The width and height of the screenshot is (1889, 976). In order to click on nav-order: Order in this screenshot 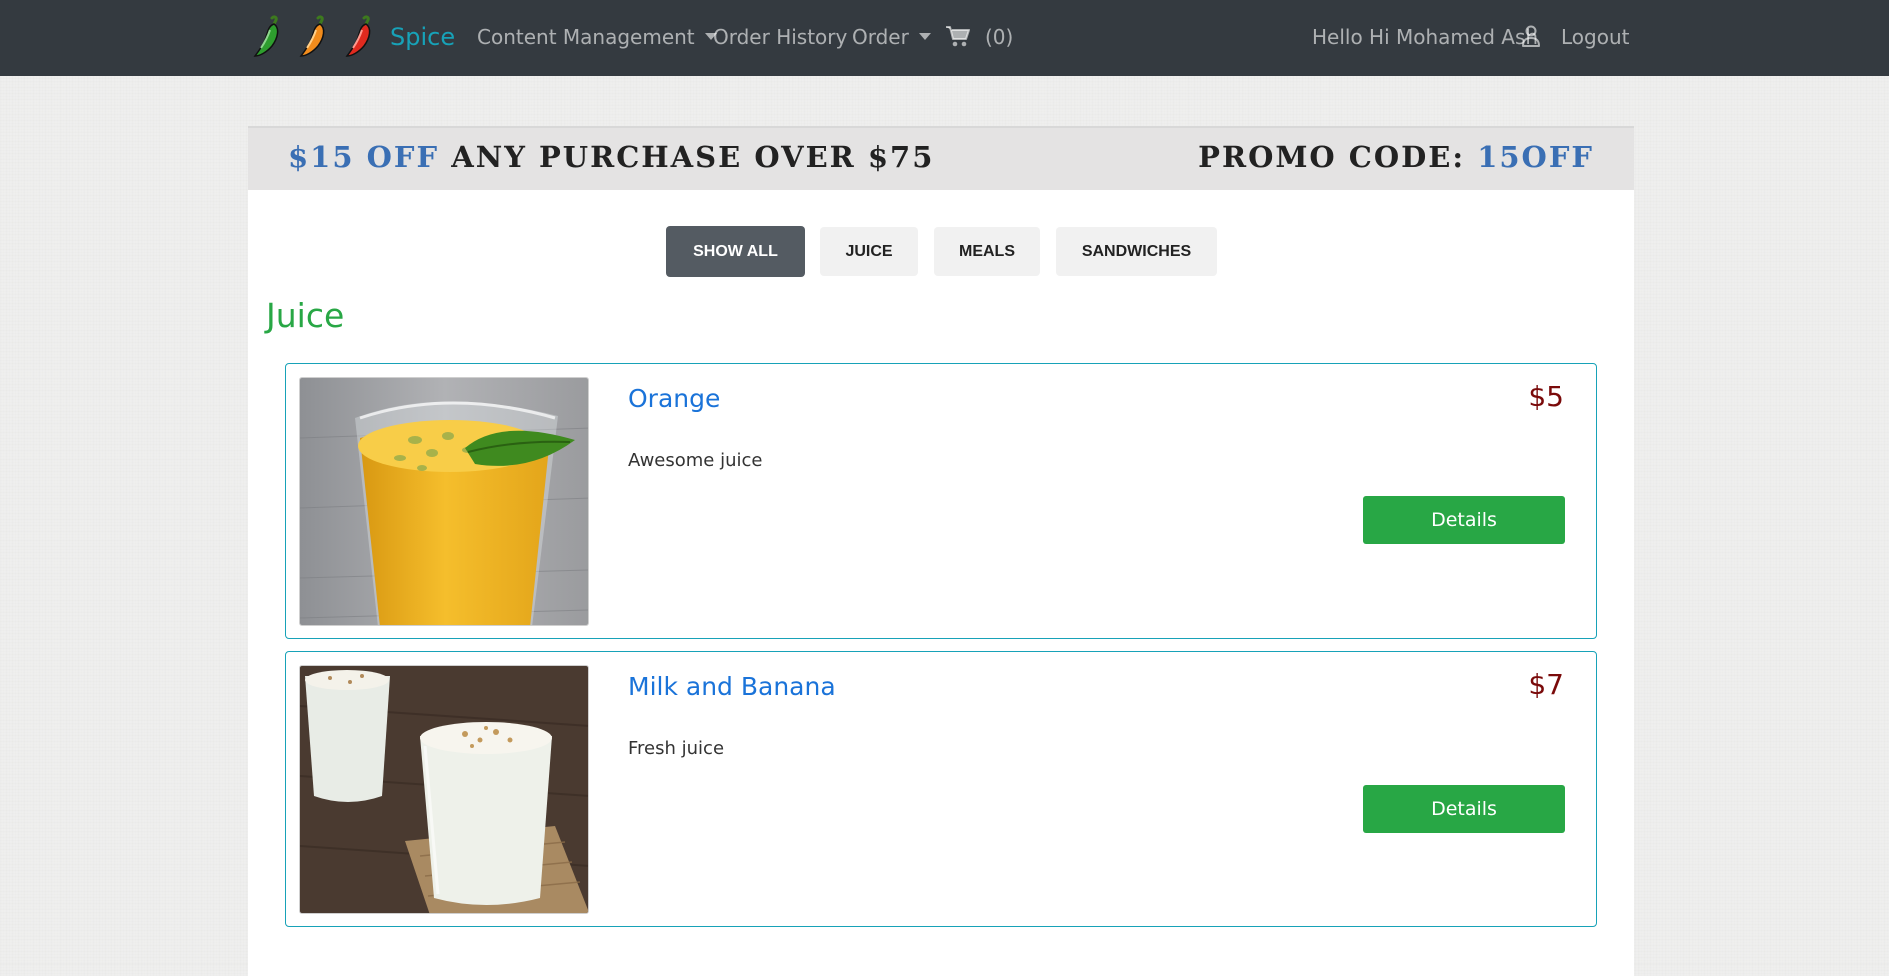, I will do `click(891, 37)`.